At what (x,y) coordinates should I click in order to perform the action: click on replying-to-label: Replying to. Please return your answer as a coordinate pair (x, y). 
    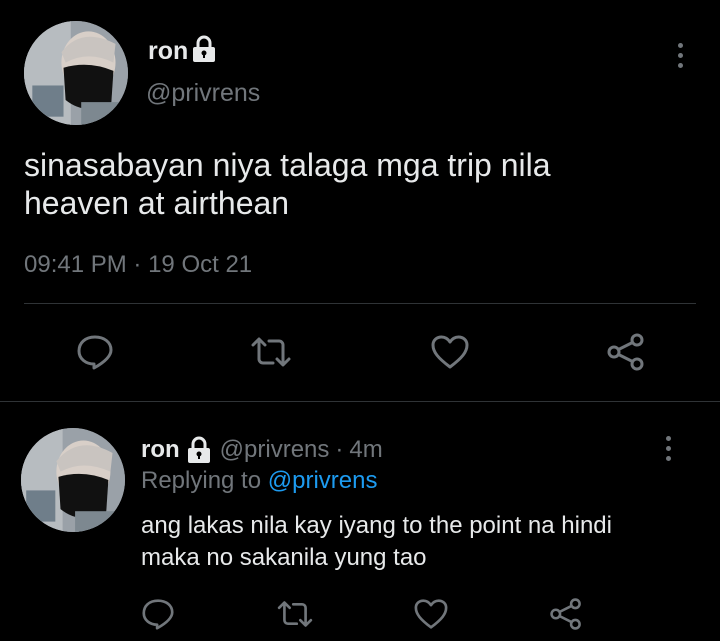
    Looking at the image, I should click on (201, 480).